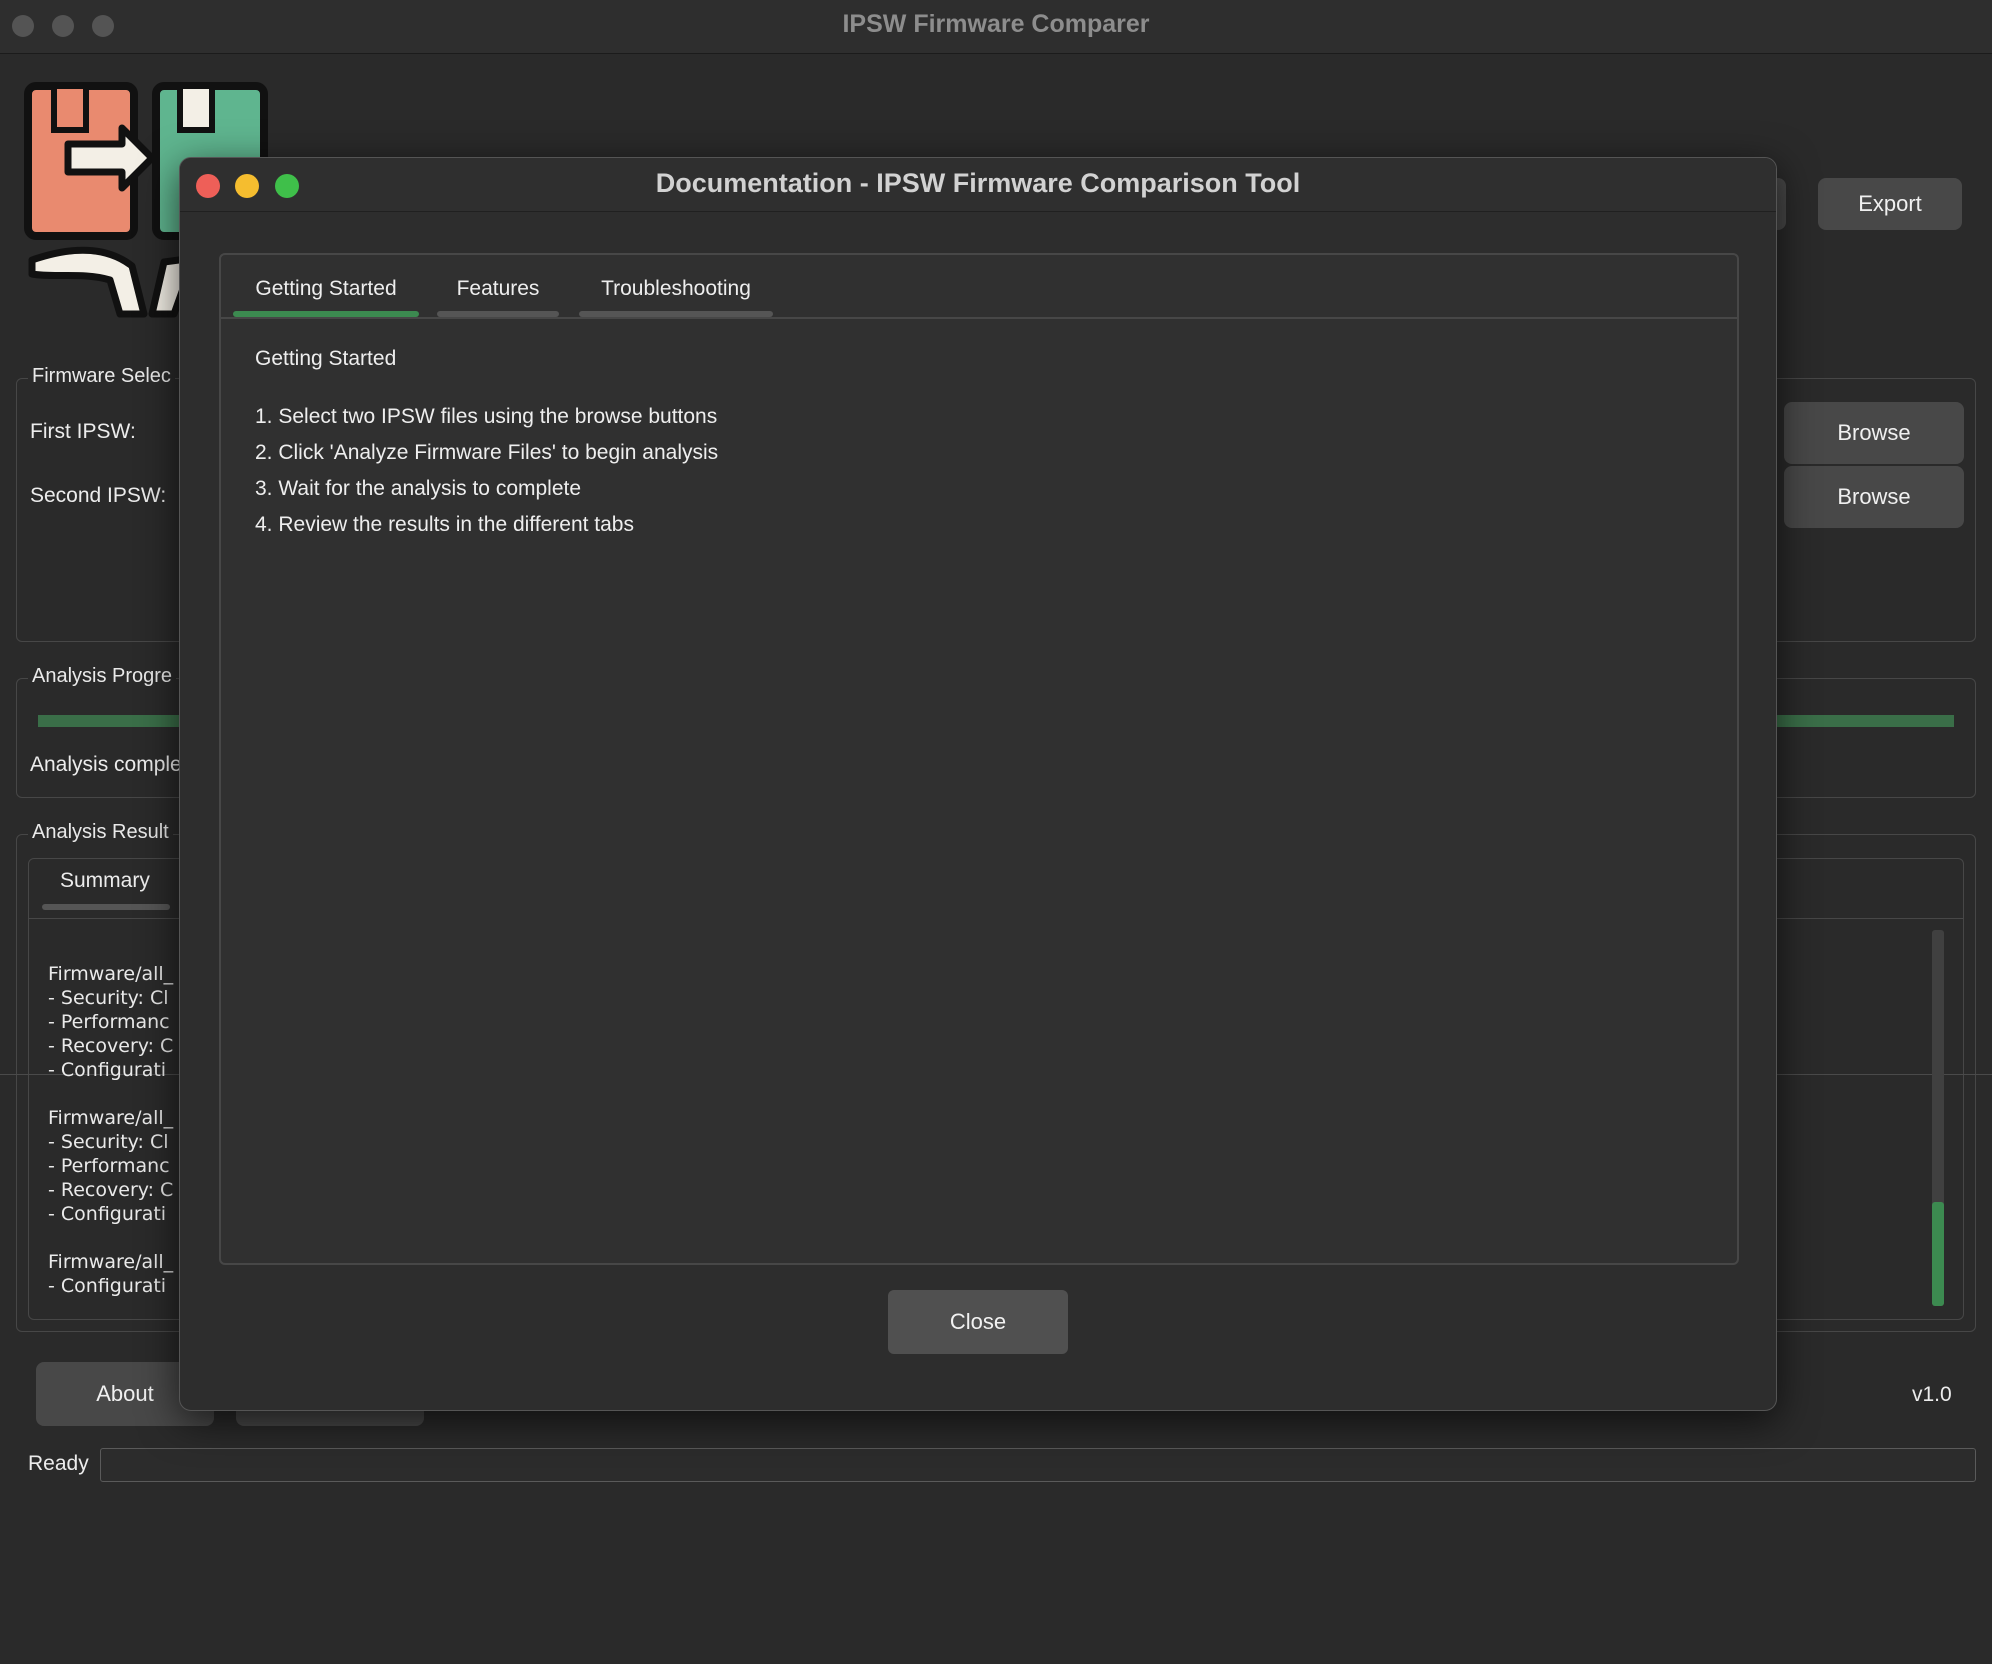 The width and height of the screenshot is (1992, 1664). What do you see at coordinates (101, 376) in the screenshot?
I see `firmware-selection-legend: Firmware Selec` at bounding box center [101, 376].